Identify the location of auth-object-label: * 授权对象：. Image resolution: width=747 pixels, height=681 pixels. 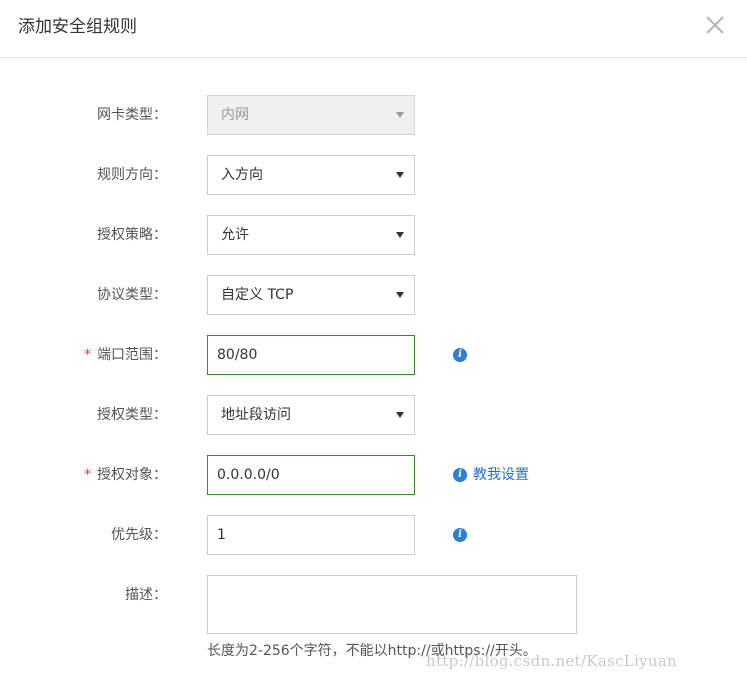
(125, 475).